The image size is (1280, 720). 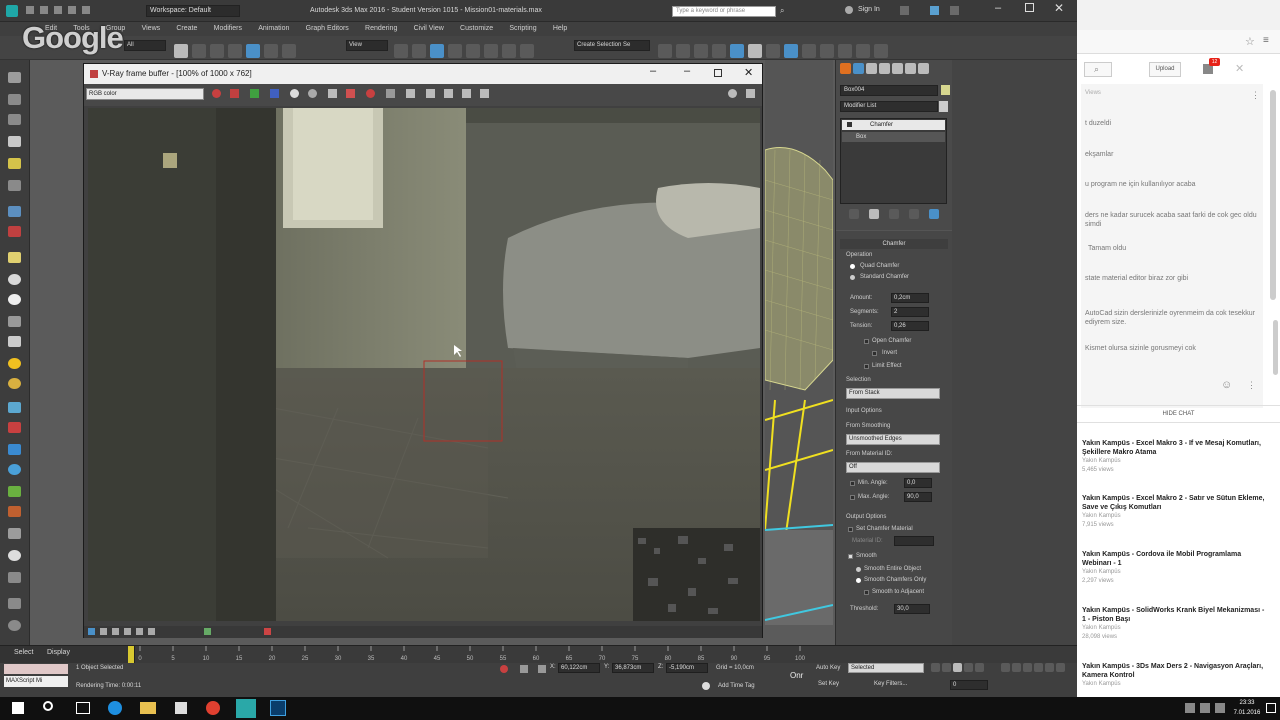 I want to click on paint-icon, so click(x=14, y=427).